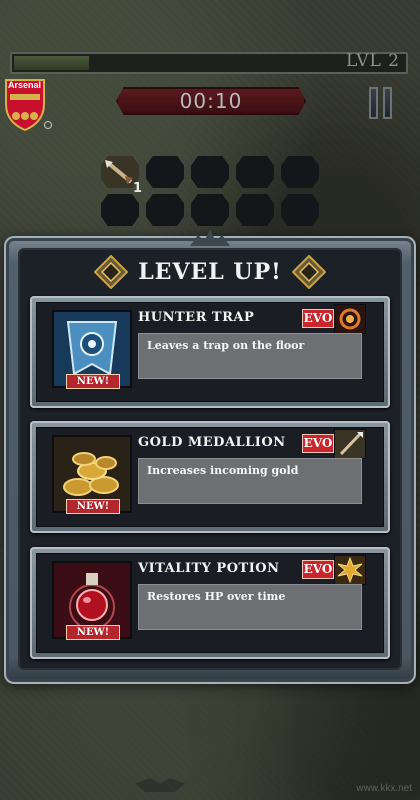  Describe the element at coordinates (216, 596) in the screenshot. I see `upgrade-description: Restores HP over time` at that location.